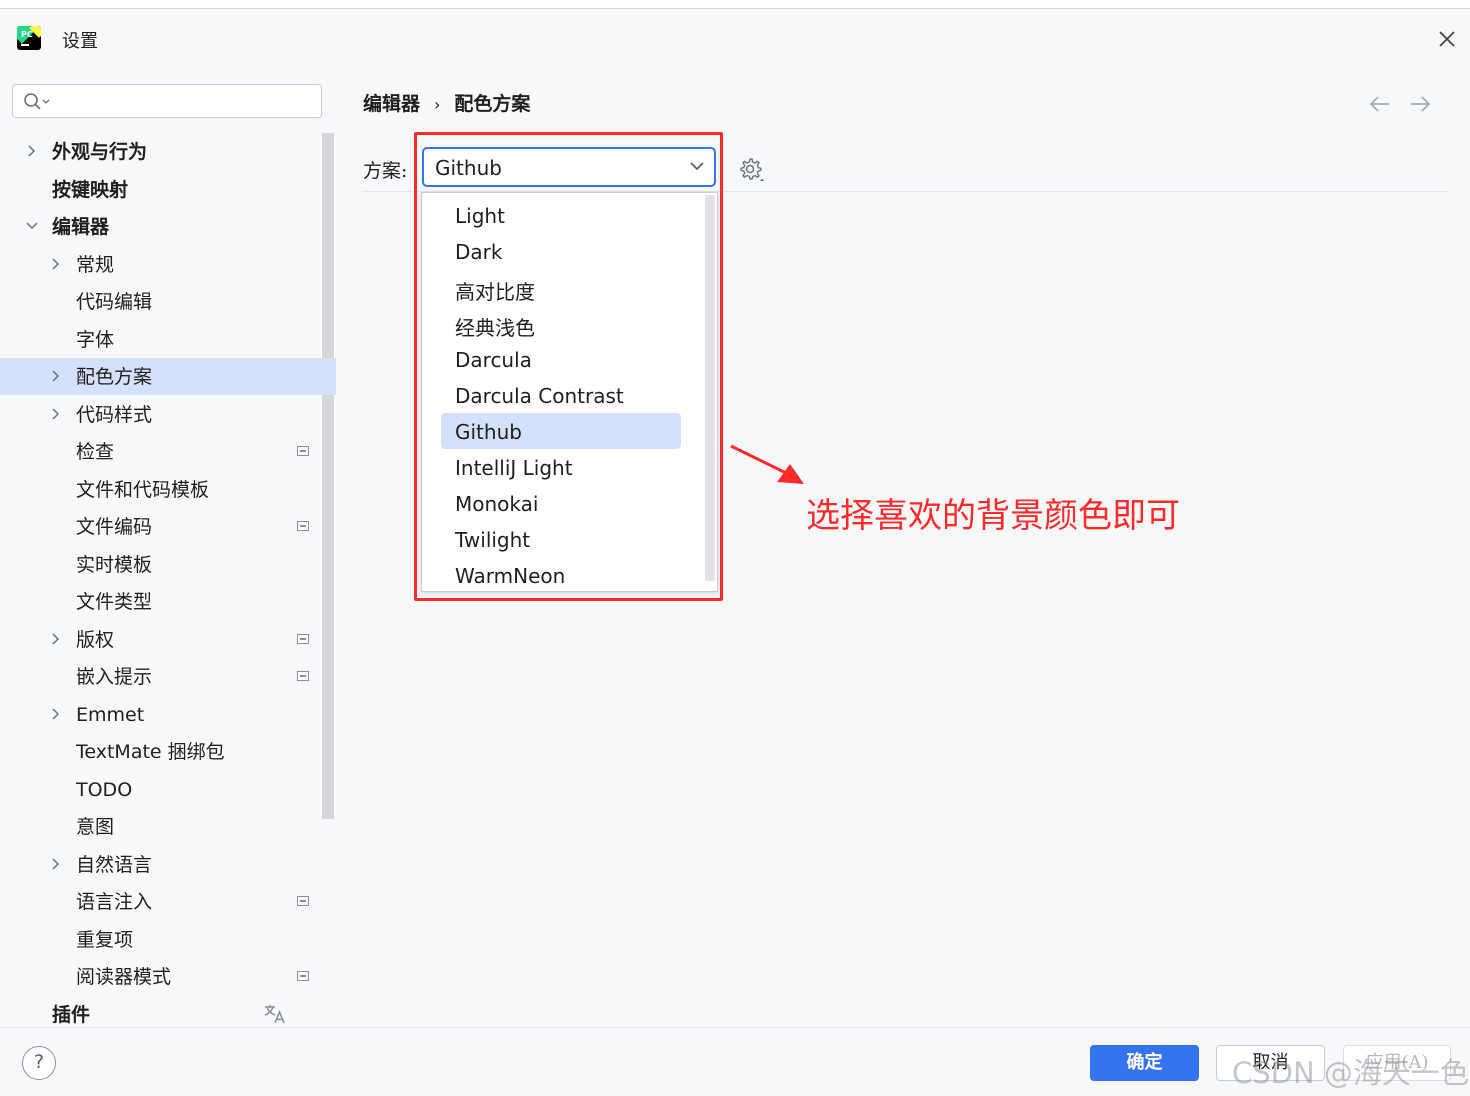  I want to click on scheme-option-label: Light, so click(480, 216).